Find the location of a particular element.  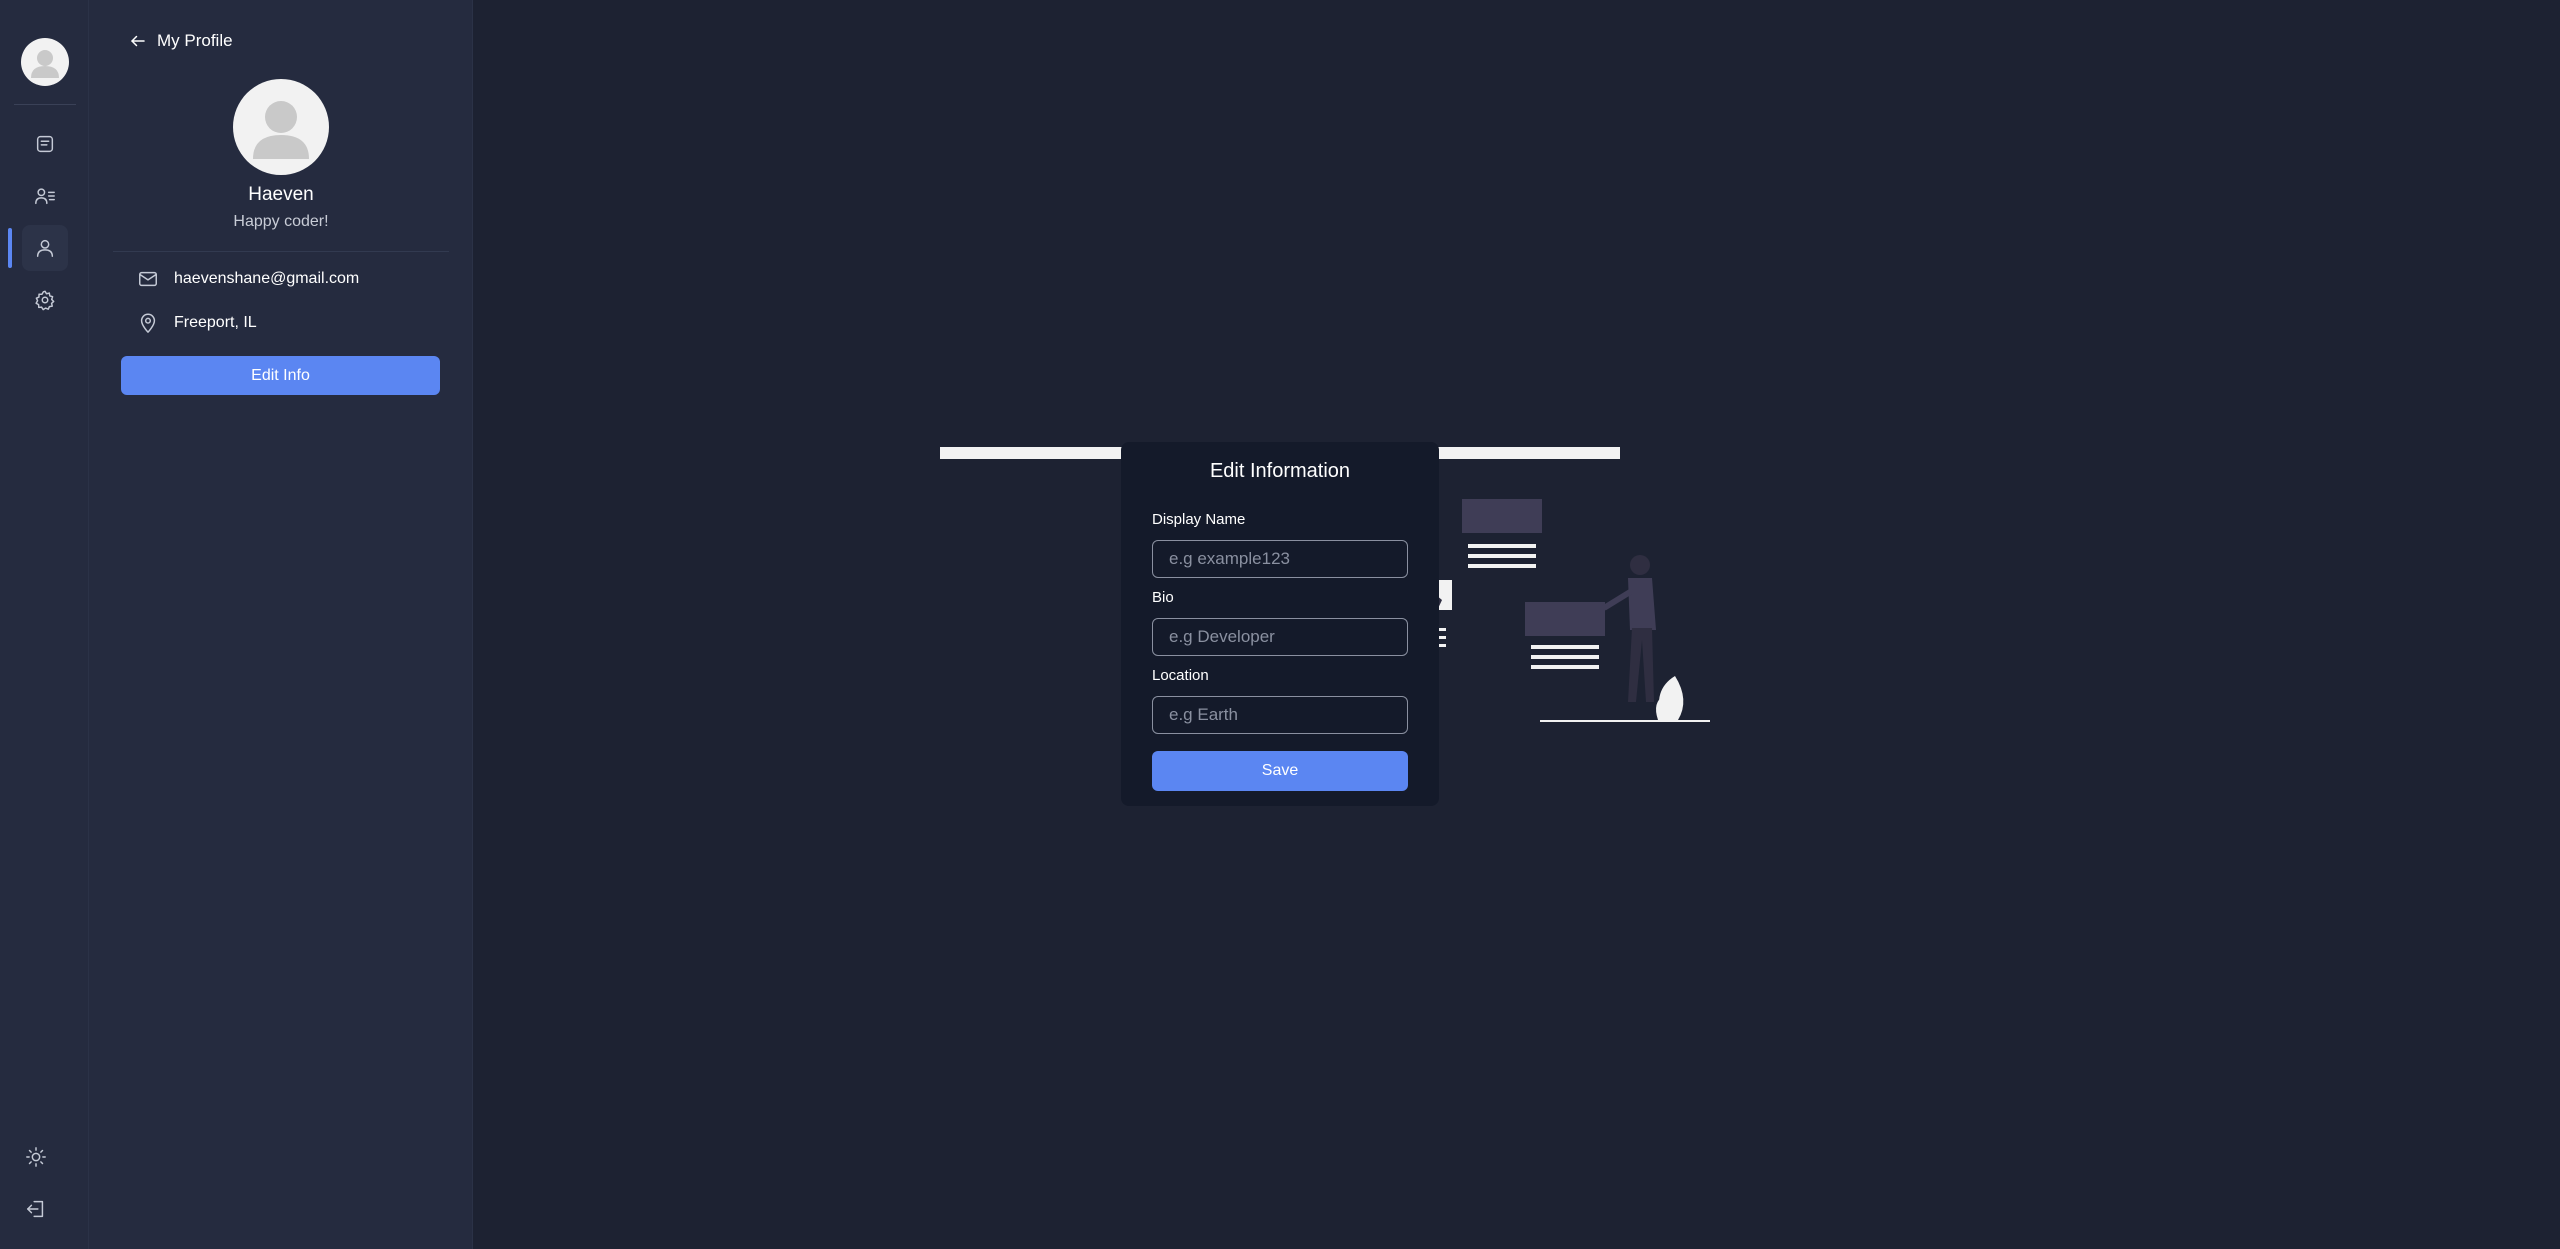

logout-icon is located at coordinates (35, 1209).